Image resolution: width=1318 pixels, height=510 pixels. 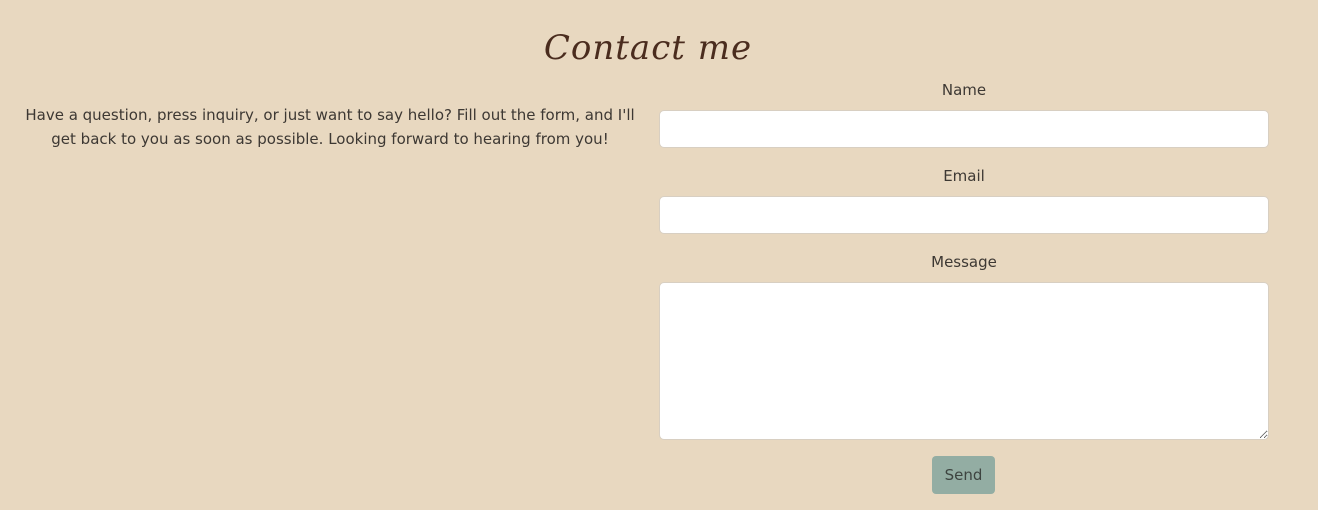 I want to click on page-title: Contact me, so click(x=648, y=48).